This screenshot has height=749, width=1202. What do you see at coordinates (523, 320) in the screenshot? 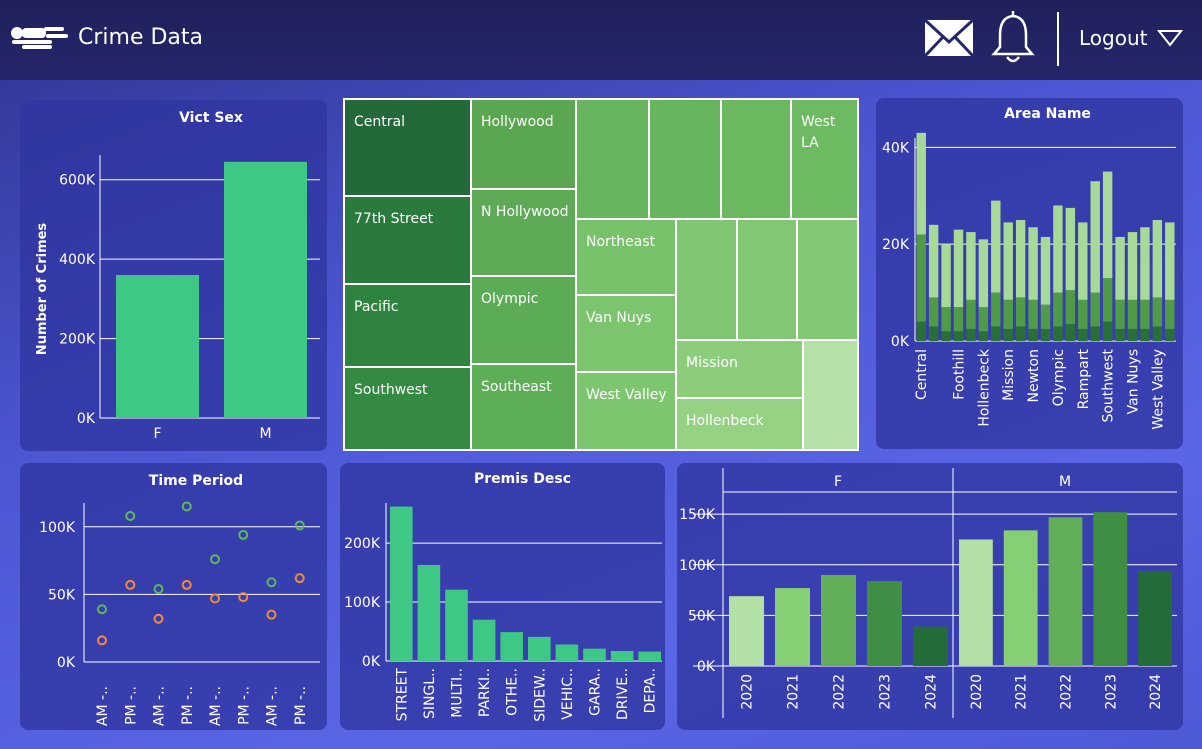
I see `treemap-cell-olympic: Olympic` at bounding box center [523, 320].